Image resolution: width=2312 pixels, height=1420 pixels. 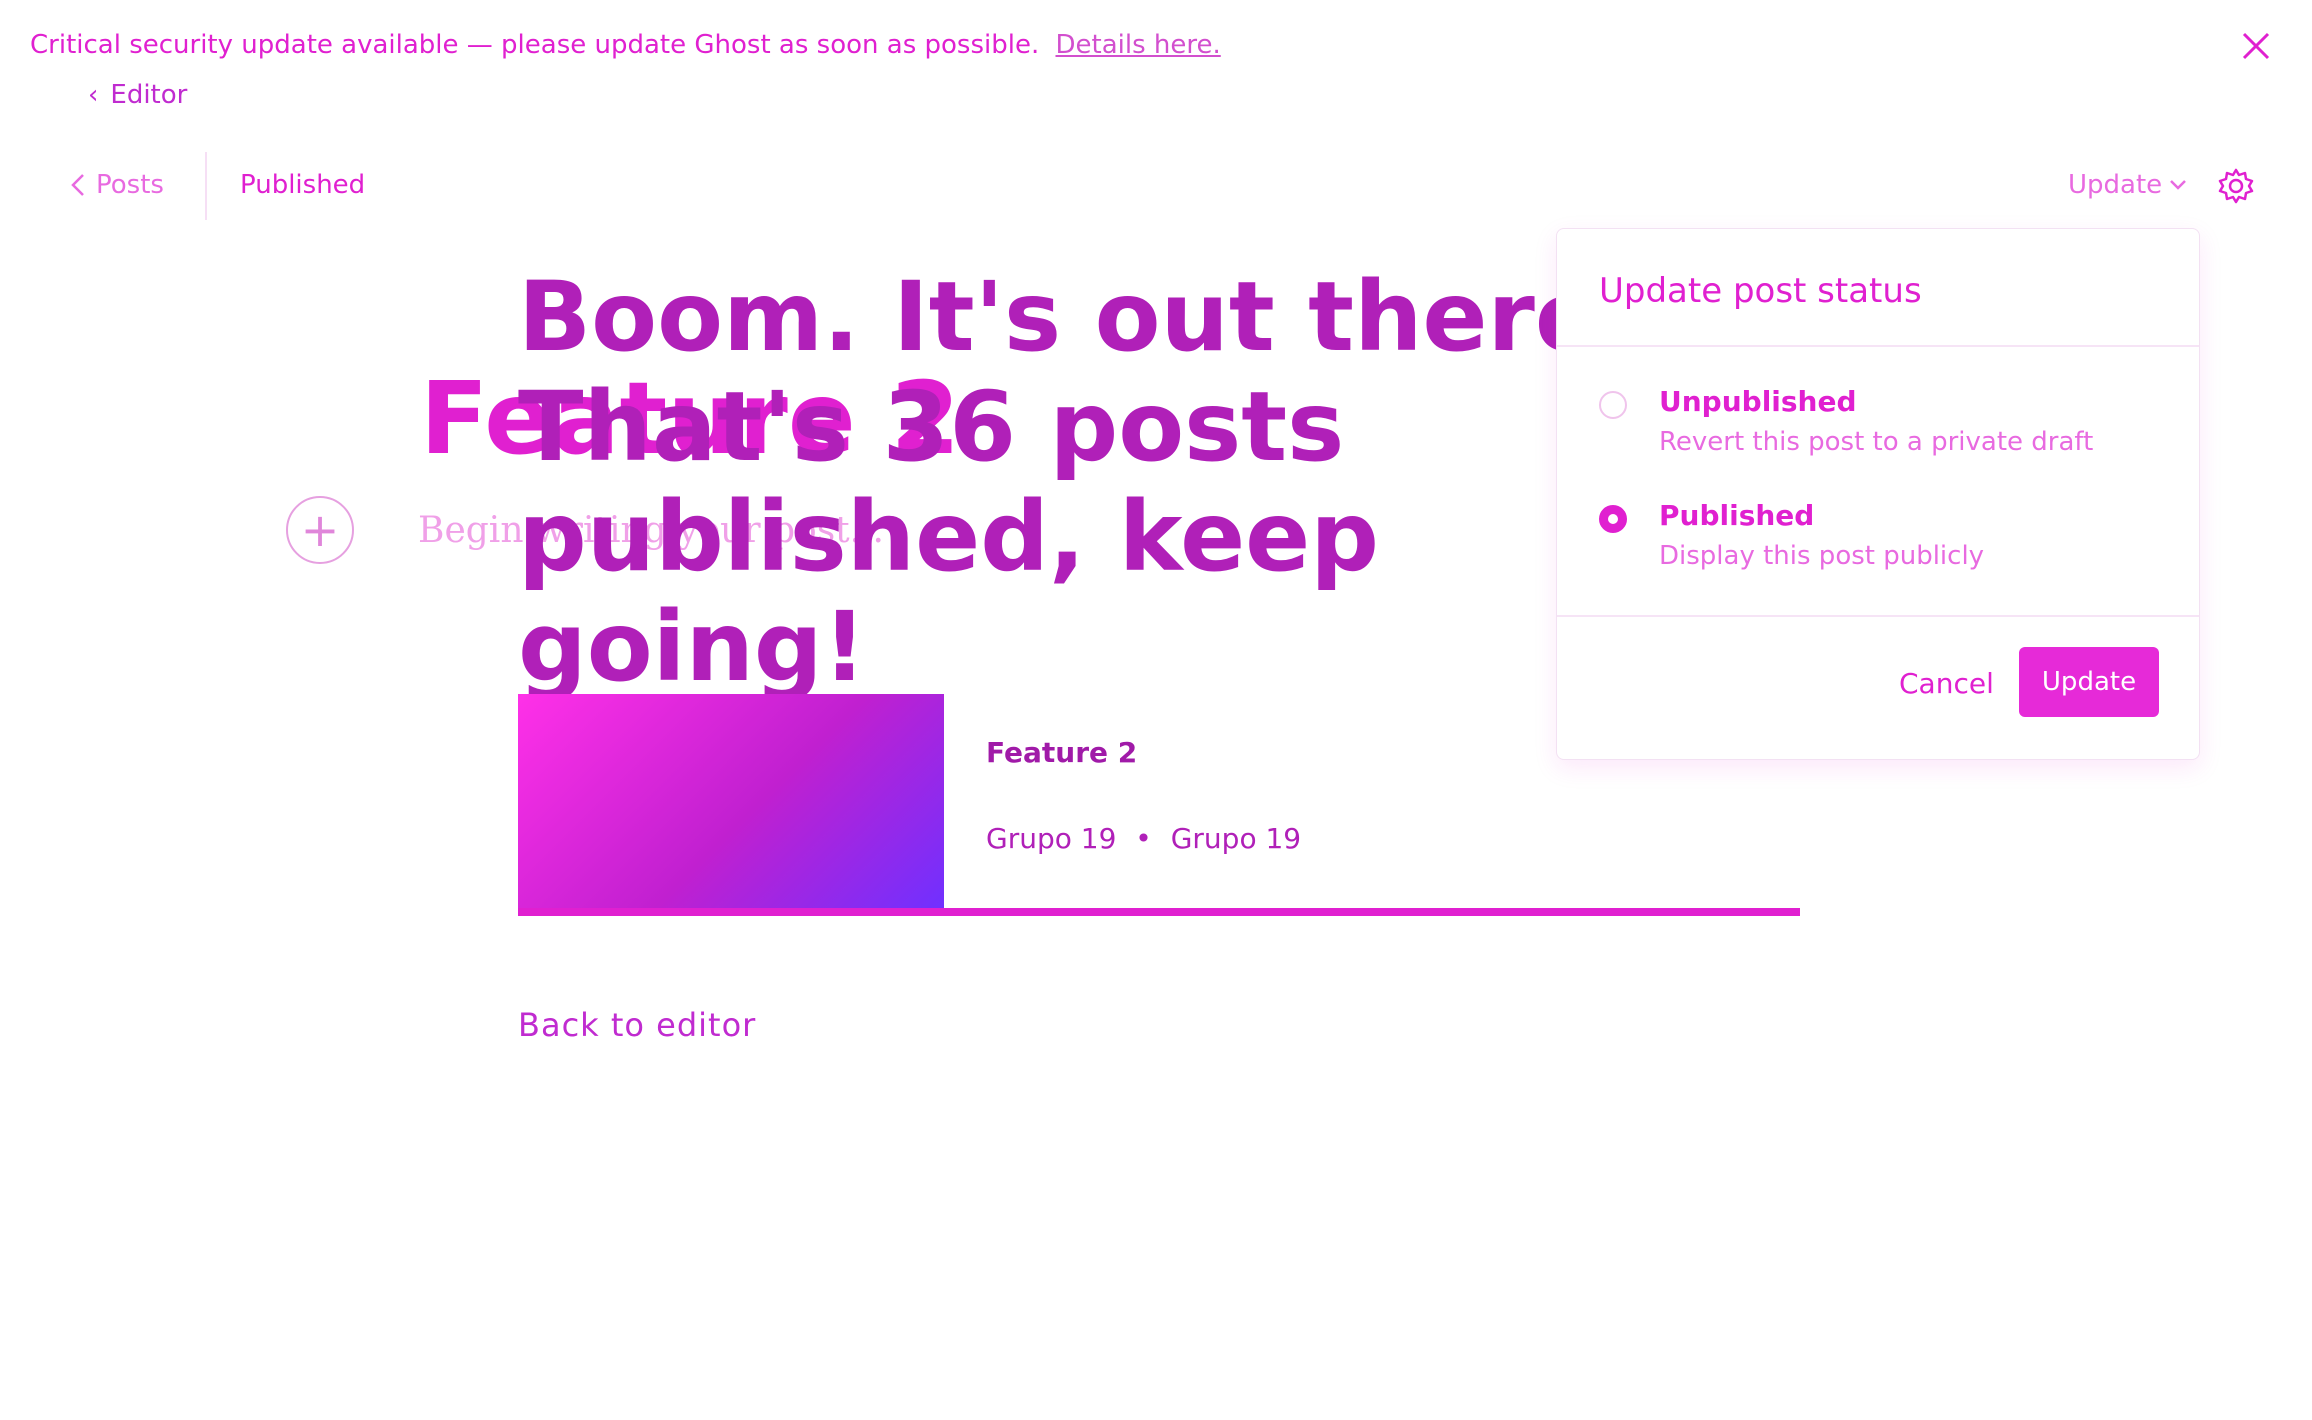 What do you see at coordinates (1236, 838) in the screenshot?
I see `card-publisher: Grupo 19` at bounding box center [1236, 838].